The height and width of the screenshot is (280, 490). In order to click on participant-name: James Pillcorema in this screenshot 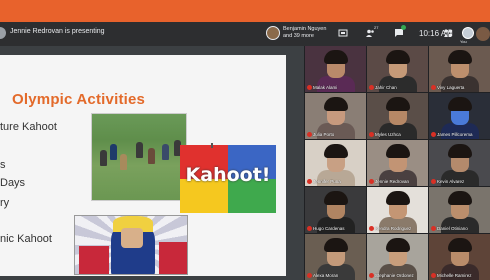, I will do `click(455, 134)`.